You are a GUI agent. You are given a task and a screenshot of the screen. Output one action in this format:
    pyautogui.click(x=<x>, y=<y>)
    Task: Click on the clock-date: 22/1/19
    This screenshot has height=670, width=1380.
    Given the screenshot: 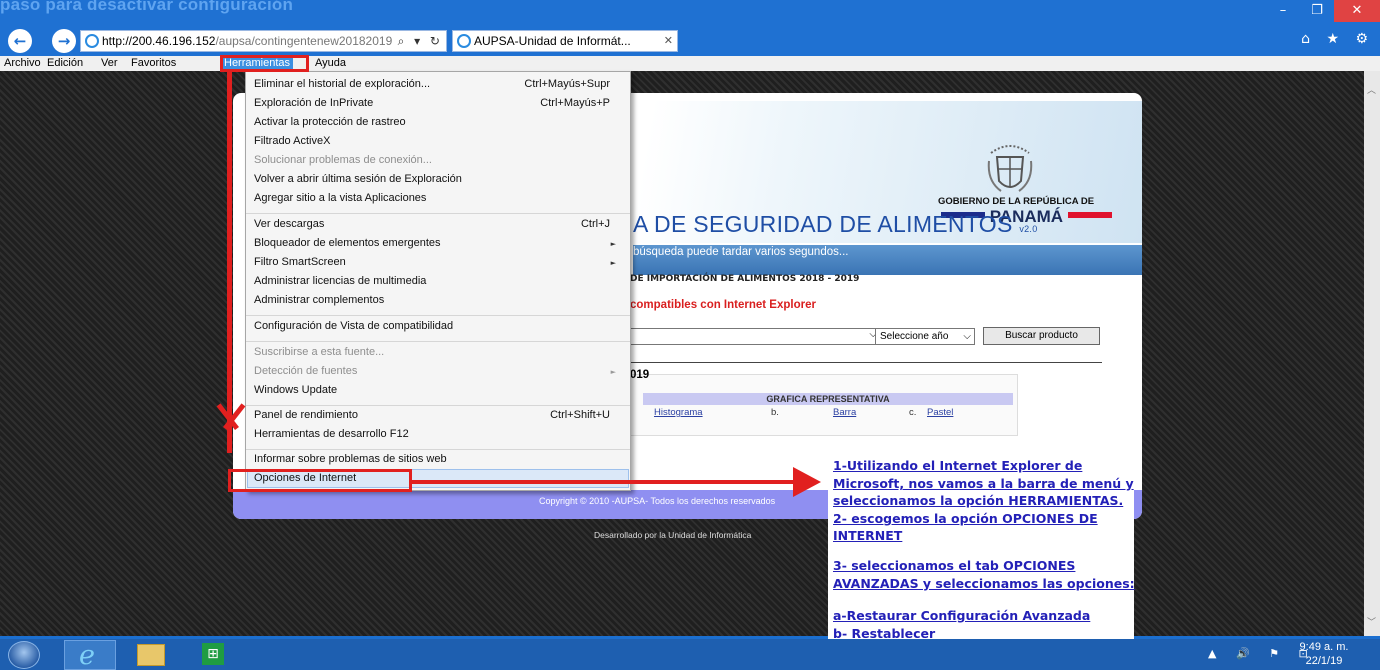 What is the action you would take?
    pyautogui.click(x=1324, y=661)
    